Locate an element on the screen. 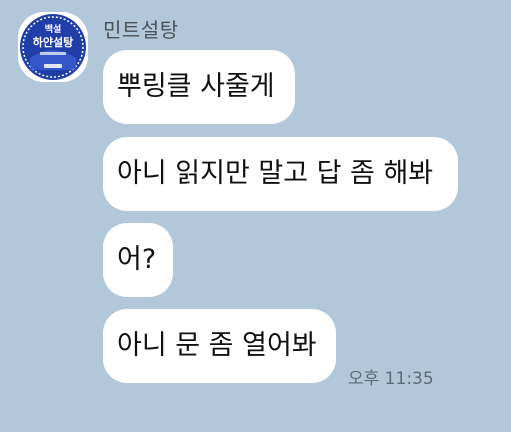 The image size is (511, 432). message-bubble: 어? is located at coordinates (138, 260).